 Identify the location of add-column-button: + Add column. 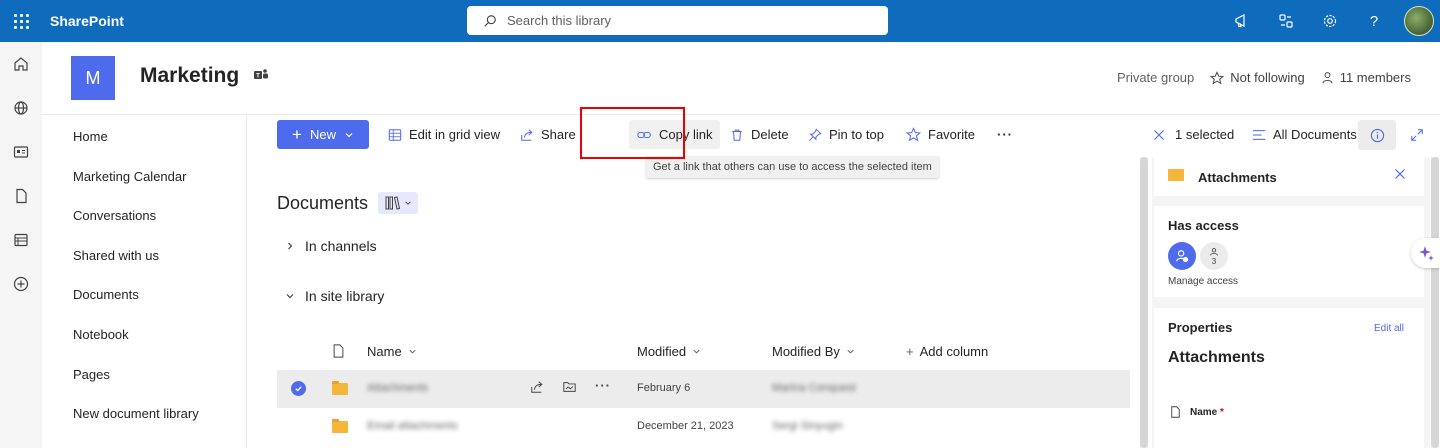
(947, 351).